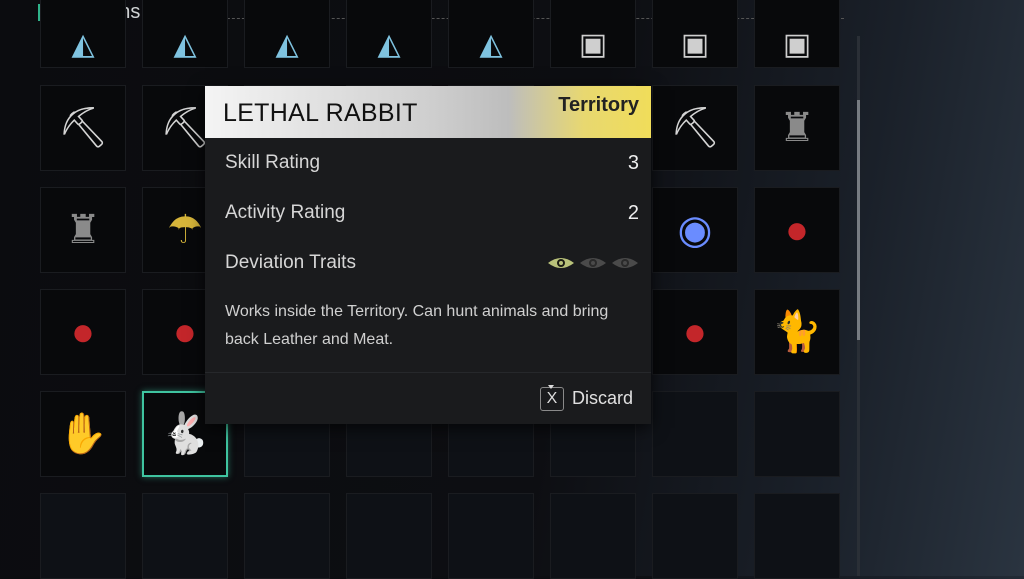 The height and width of the screenshot is (579, 1024). I want to click on key-glyph: X, so click(552, 398).